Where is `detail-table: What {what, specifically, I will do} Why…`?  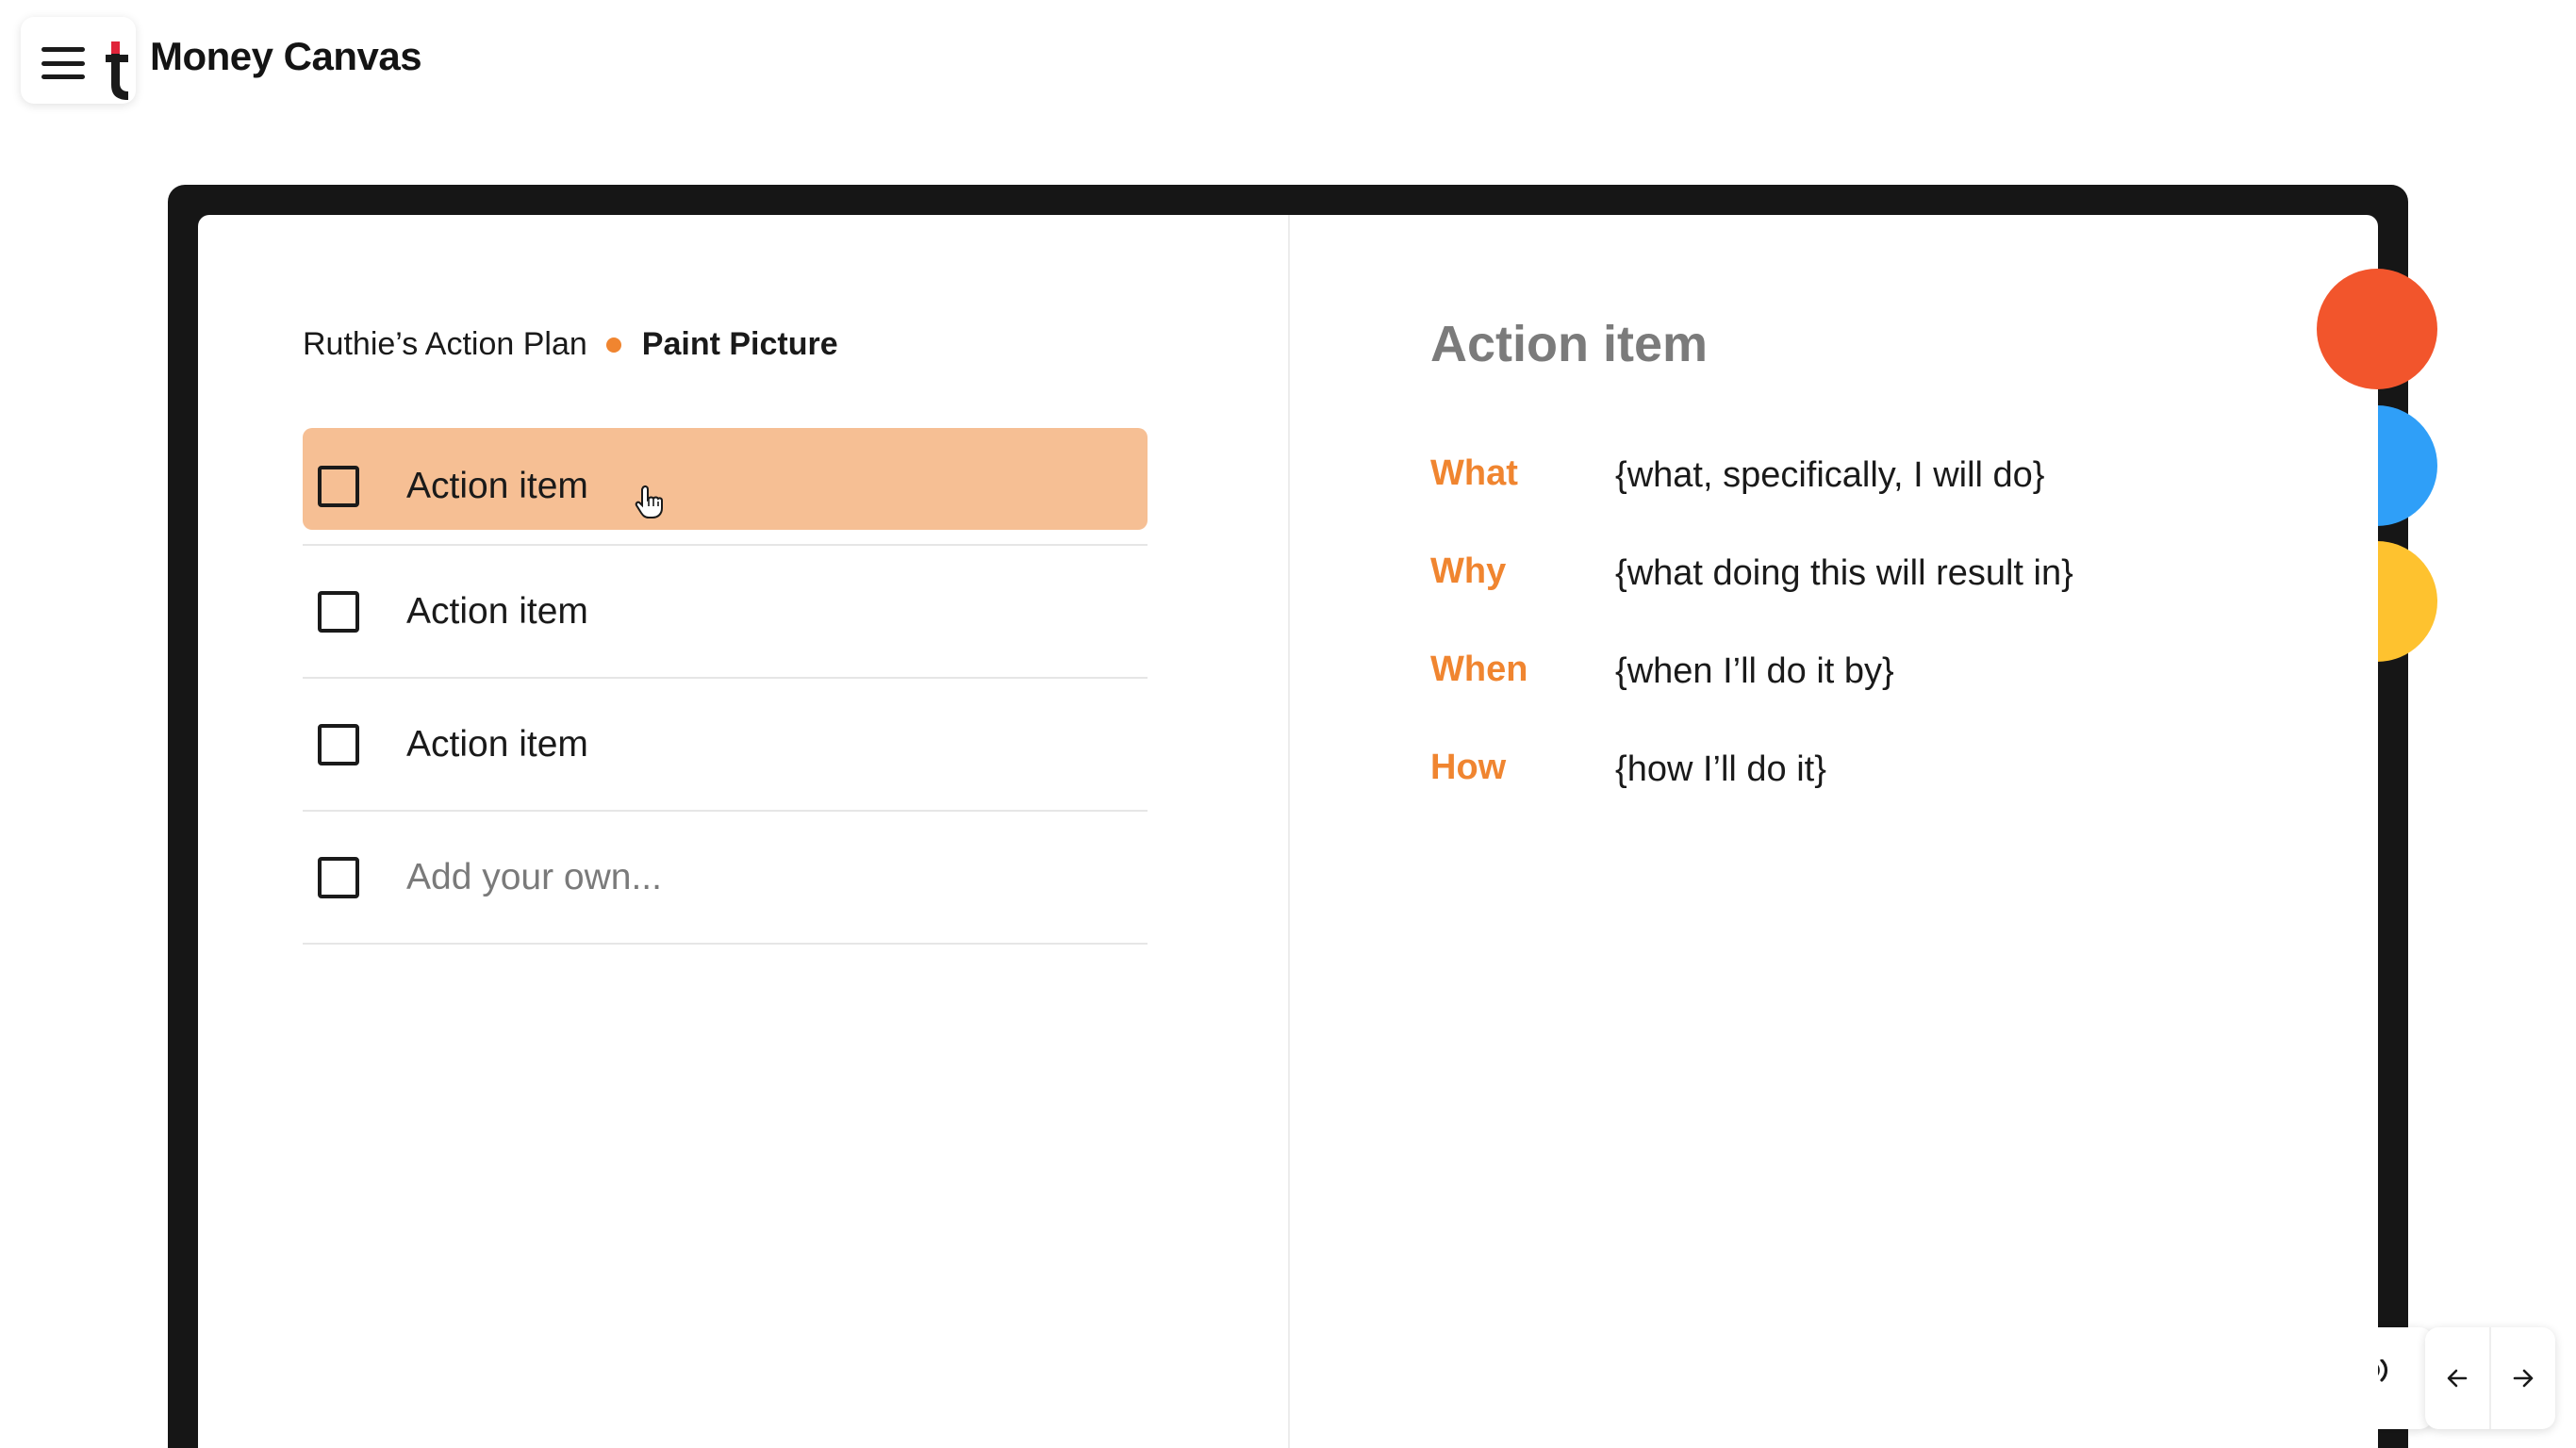 detail-table: What {what, specifically, I will do} Why… is located at coordinates (1751, 620).